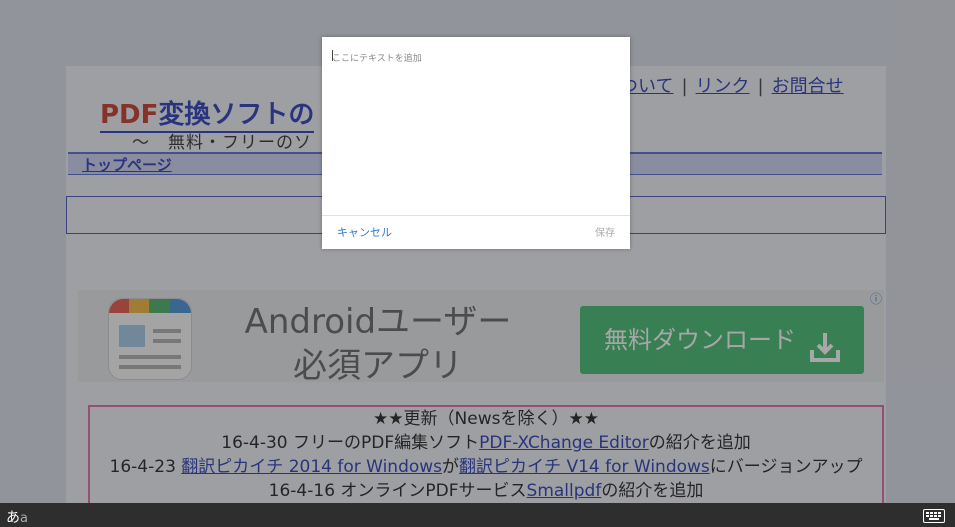 Image resolution: width=955 pixels, height=527 pixels. Describe the element at coordinates (476, 215) in the screenshot. I see `dialog-divider` at that location.